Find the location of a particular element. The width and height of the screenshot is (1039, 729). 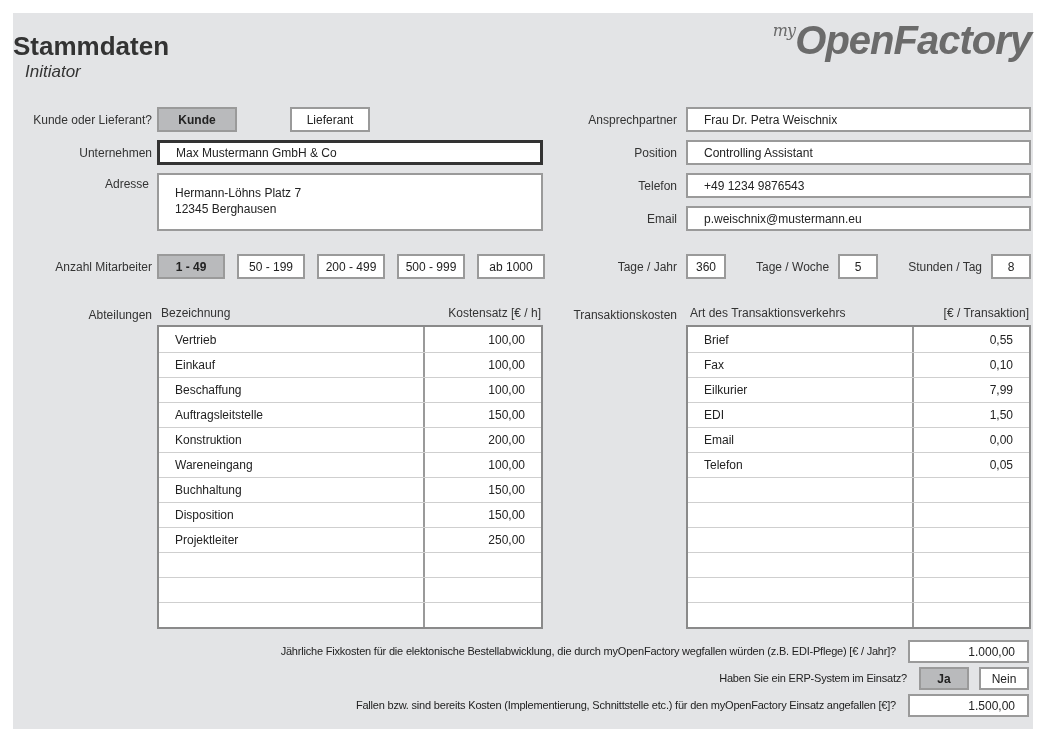

input-field: 5 is located at coordinates (858, 266).